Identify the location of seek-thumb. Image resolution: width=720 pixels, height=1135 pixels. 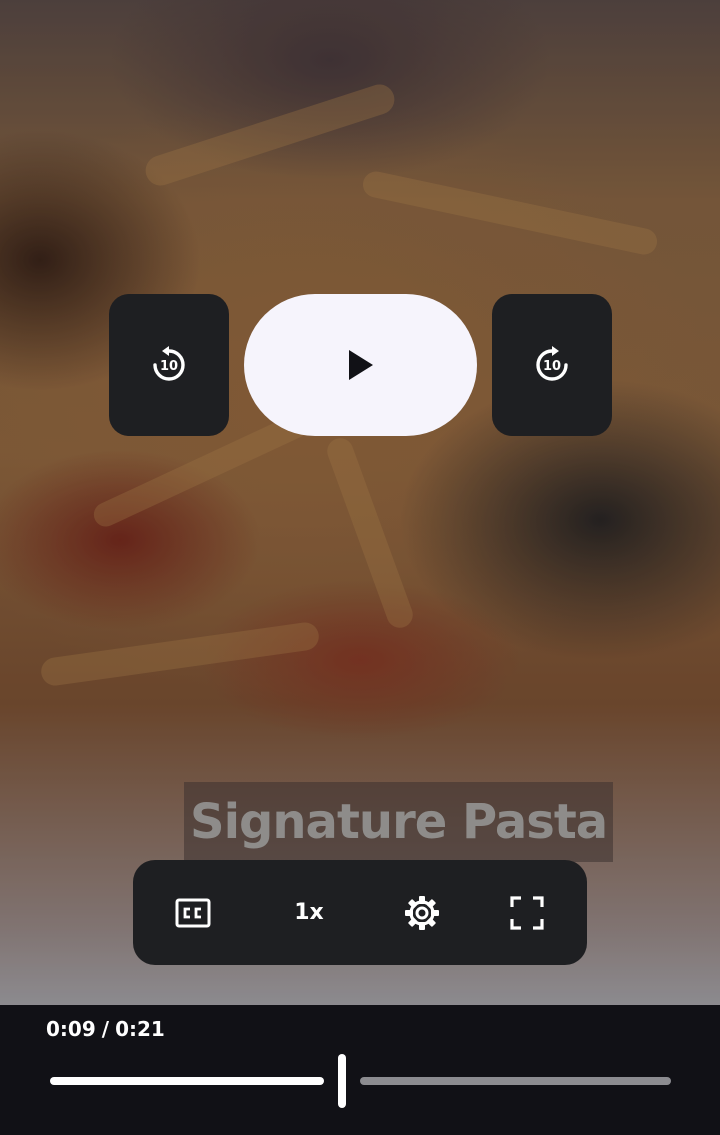
(342, 1081).